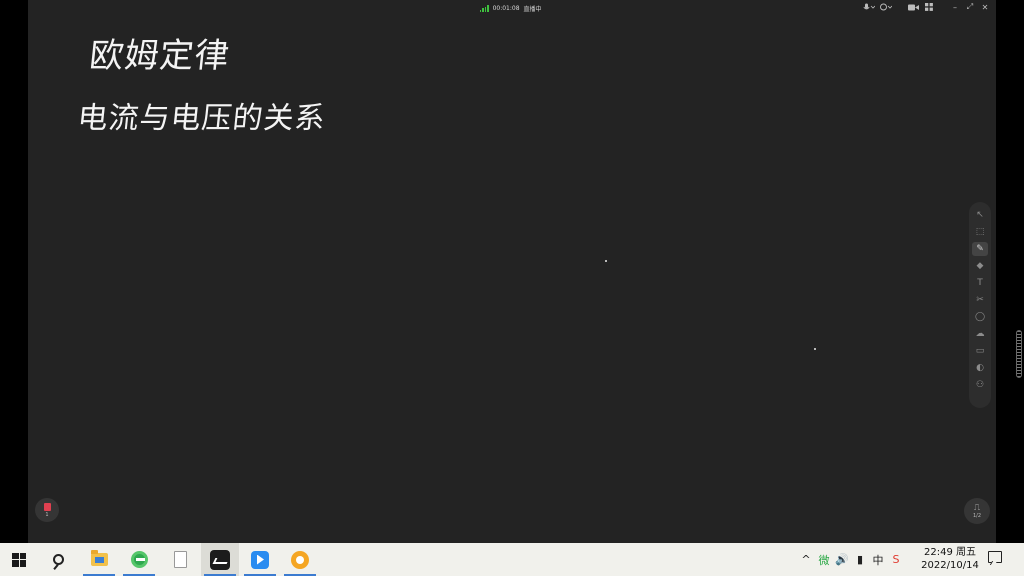  Describe the element at coordinates (980, 368) in the screenshot. I see `video-tool: ◐` at that location.